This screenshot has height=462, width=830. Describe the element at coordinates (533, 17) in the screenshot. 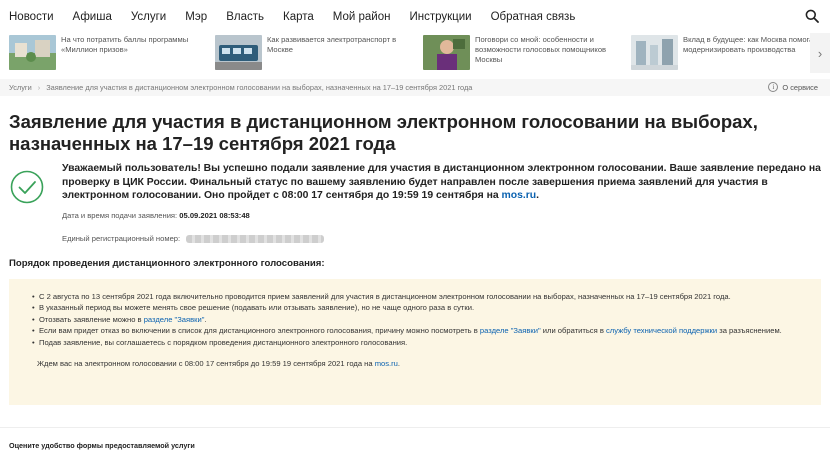

I see `nav-item-feedback: Обратная связь` at that location.